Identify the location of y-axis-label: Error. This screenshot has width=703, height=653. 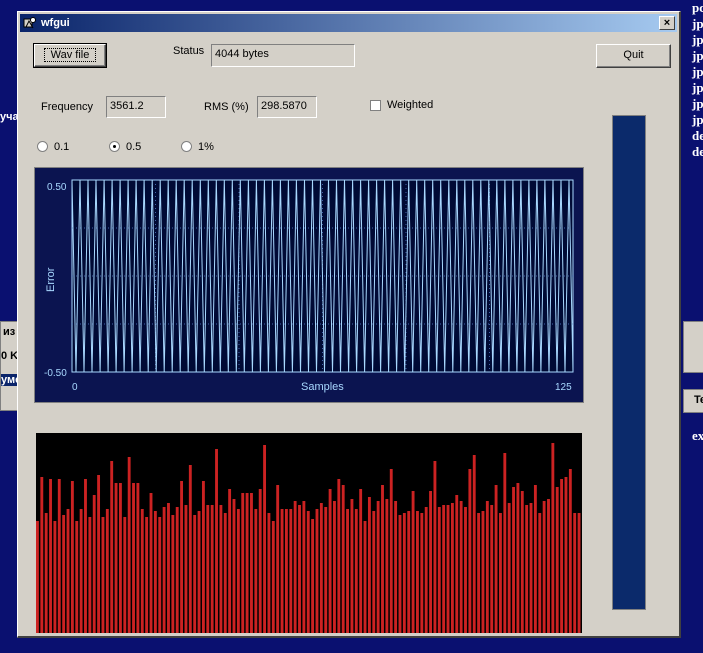
(51, 279).